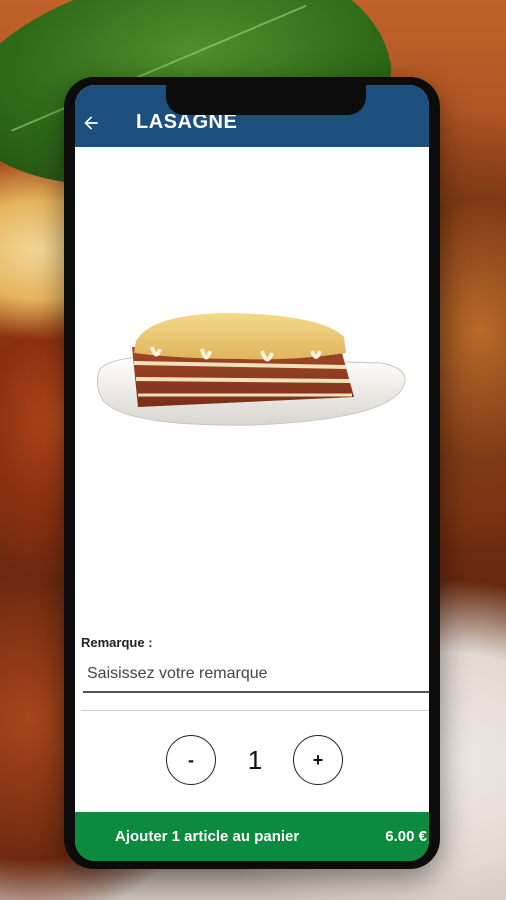 The height and width of the screenshot is (900, 506). I want to click on quantity-stepper: - 1 +, so click(252, 761).